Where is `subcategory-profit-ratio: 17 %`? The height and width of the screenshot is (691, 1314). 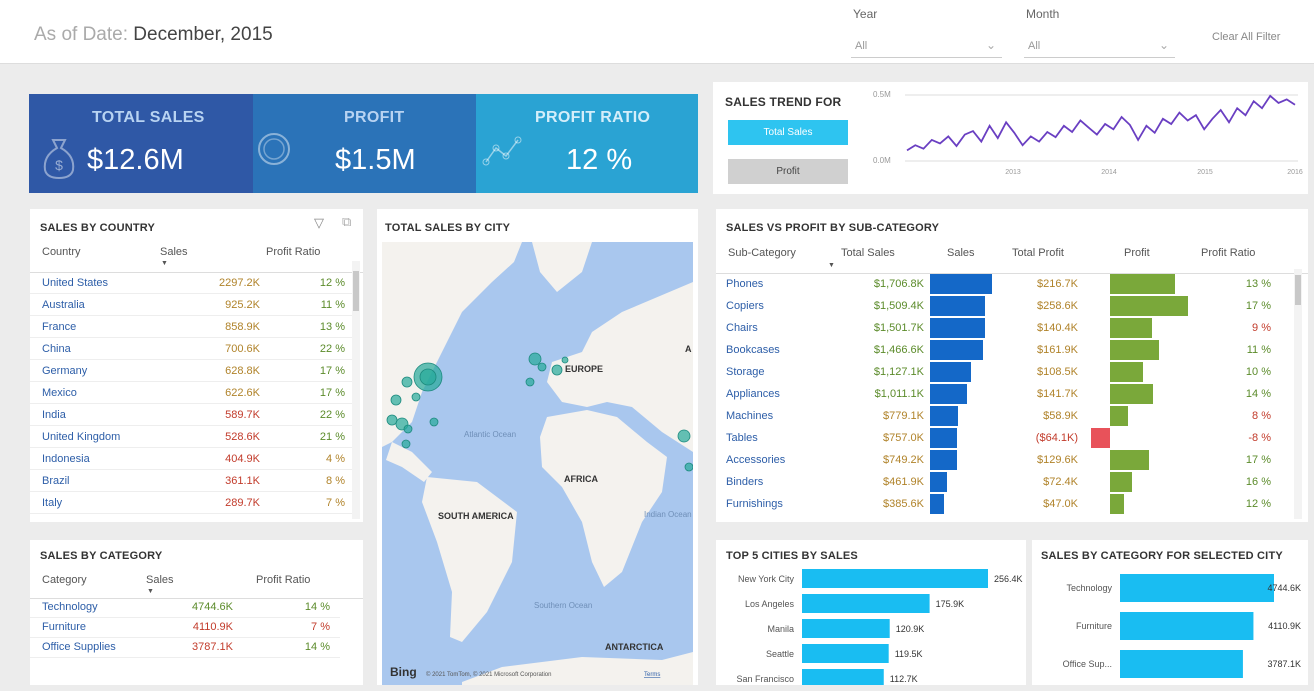
subcategory-profit-ratio: 17 % is located at coordinates (1258, 460).